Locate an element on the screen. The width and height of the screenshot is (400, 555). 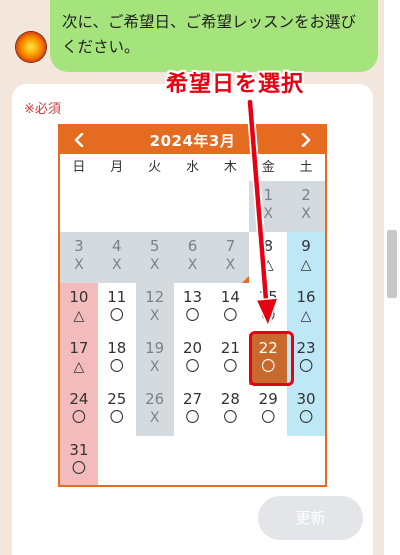
weekday-mon: 月 is located at coordinates (117, 167).